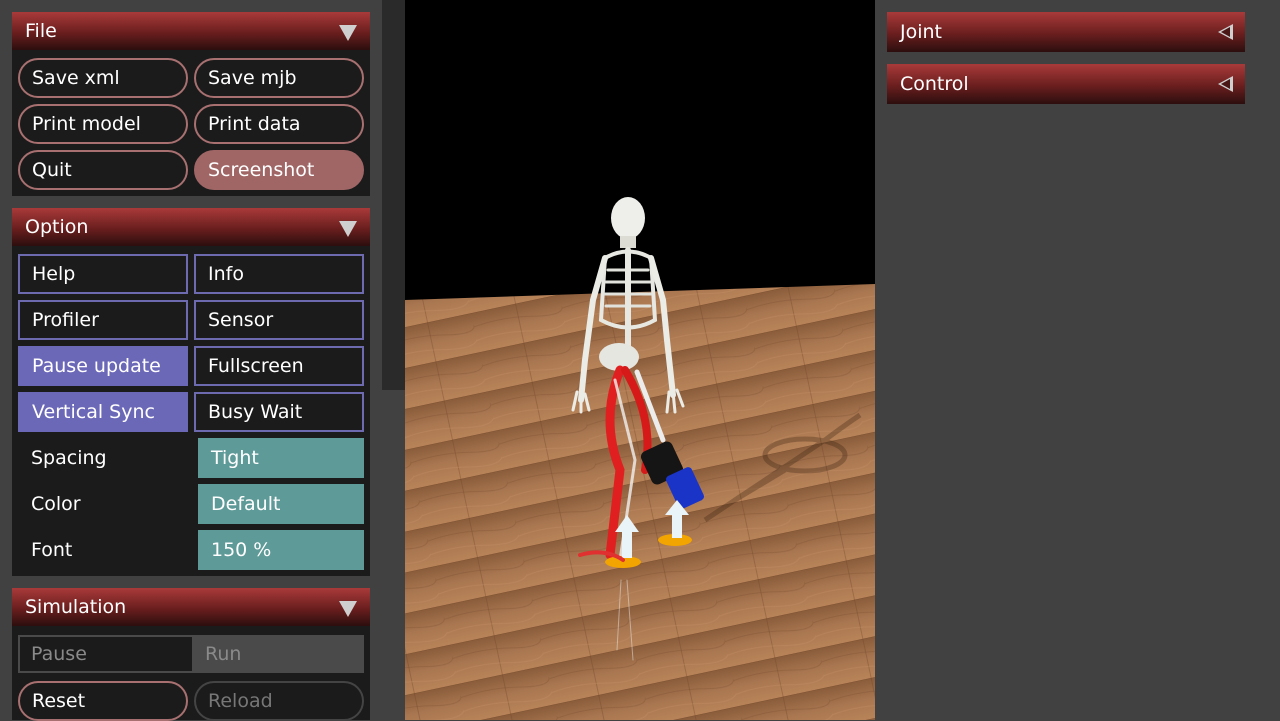 The width and height of the screenshot is (1280, 721). I want to click on busy-wait-toggle: Busy Wait, so click(279, 412).